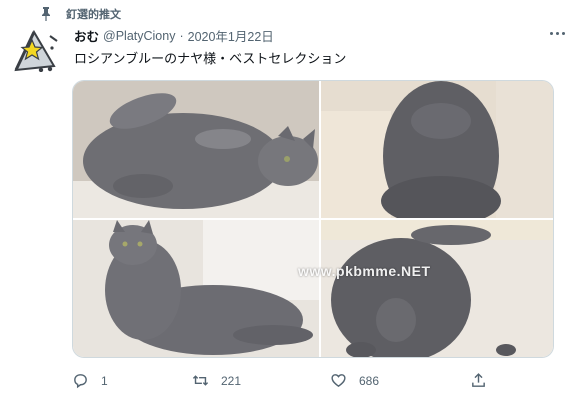 This screenshot has height=400, width=584. I want to click on tweet-text: ロシアンブルーのナヤ様・ベストセレクション, so click(210, 58).